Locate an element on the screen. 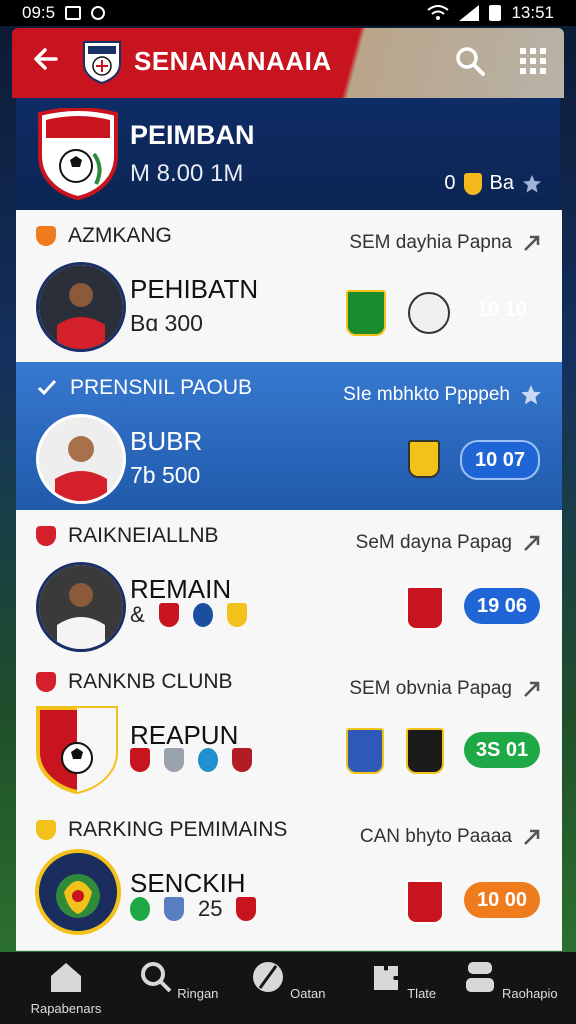 This screenshot has width=576, height=1024. player-value: 7b 500 is located at coordinates (165, 475).